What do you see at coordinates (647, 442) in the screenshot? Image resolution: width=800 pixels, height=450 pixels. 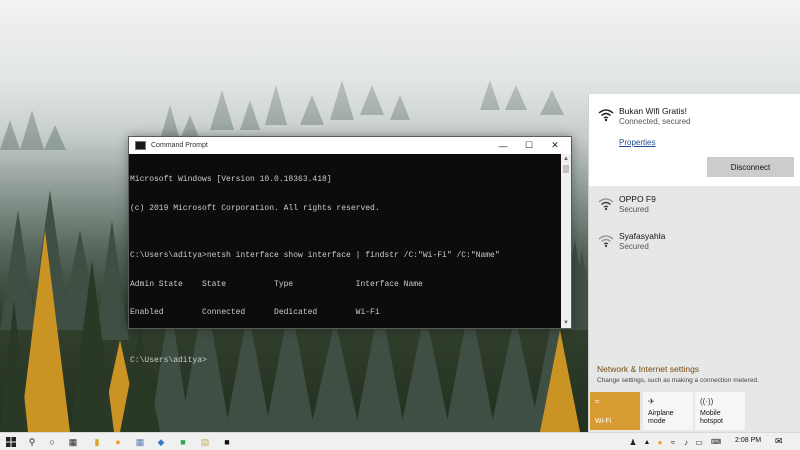 I see `chevron-up-icon: ▲` at bounding box center [647, 442].